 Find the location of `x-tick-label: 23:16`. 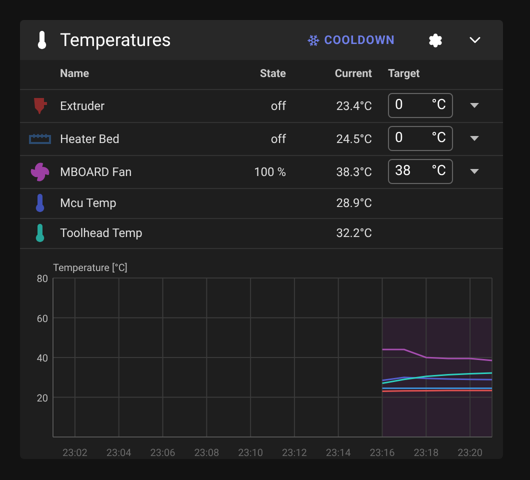

x-tick-label: 23:16 is located at coordinates (382, 453).